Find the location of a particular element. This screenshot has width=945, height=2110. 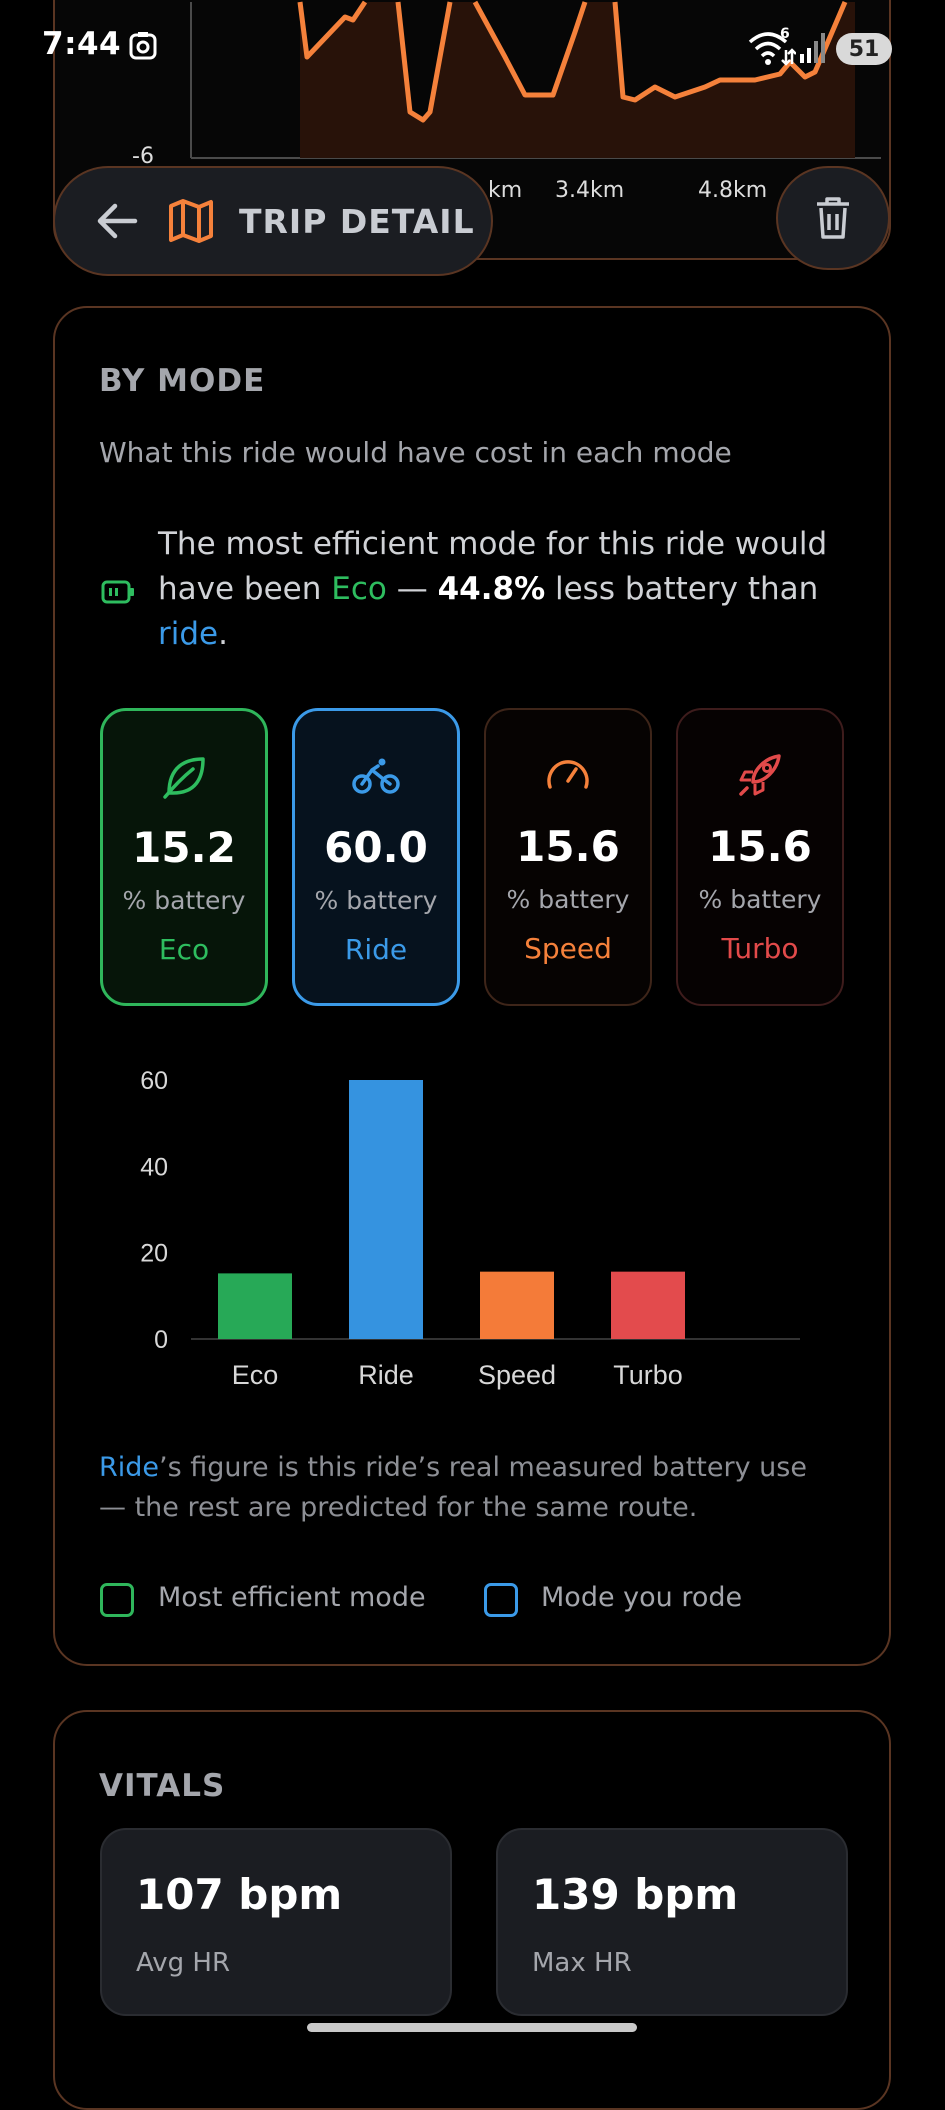

back-button is located at coordinates (117, 221).